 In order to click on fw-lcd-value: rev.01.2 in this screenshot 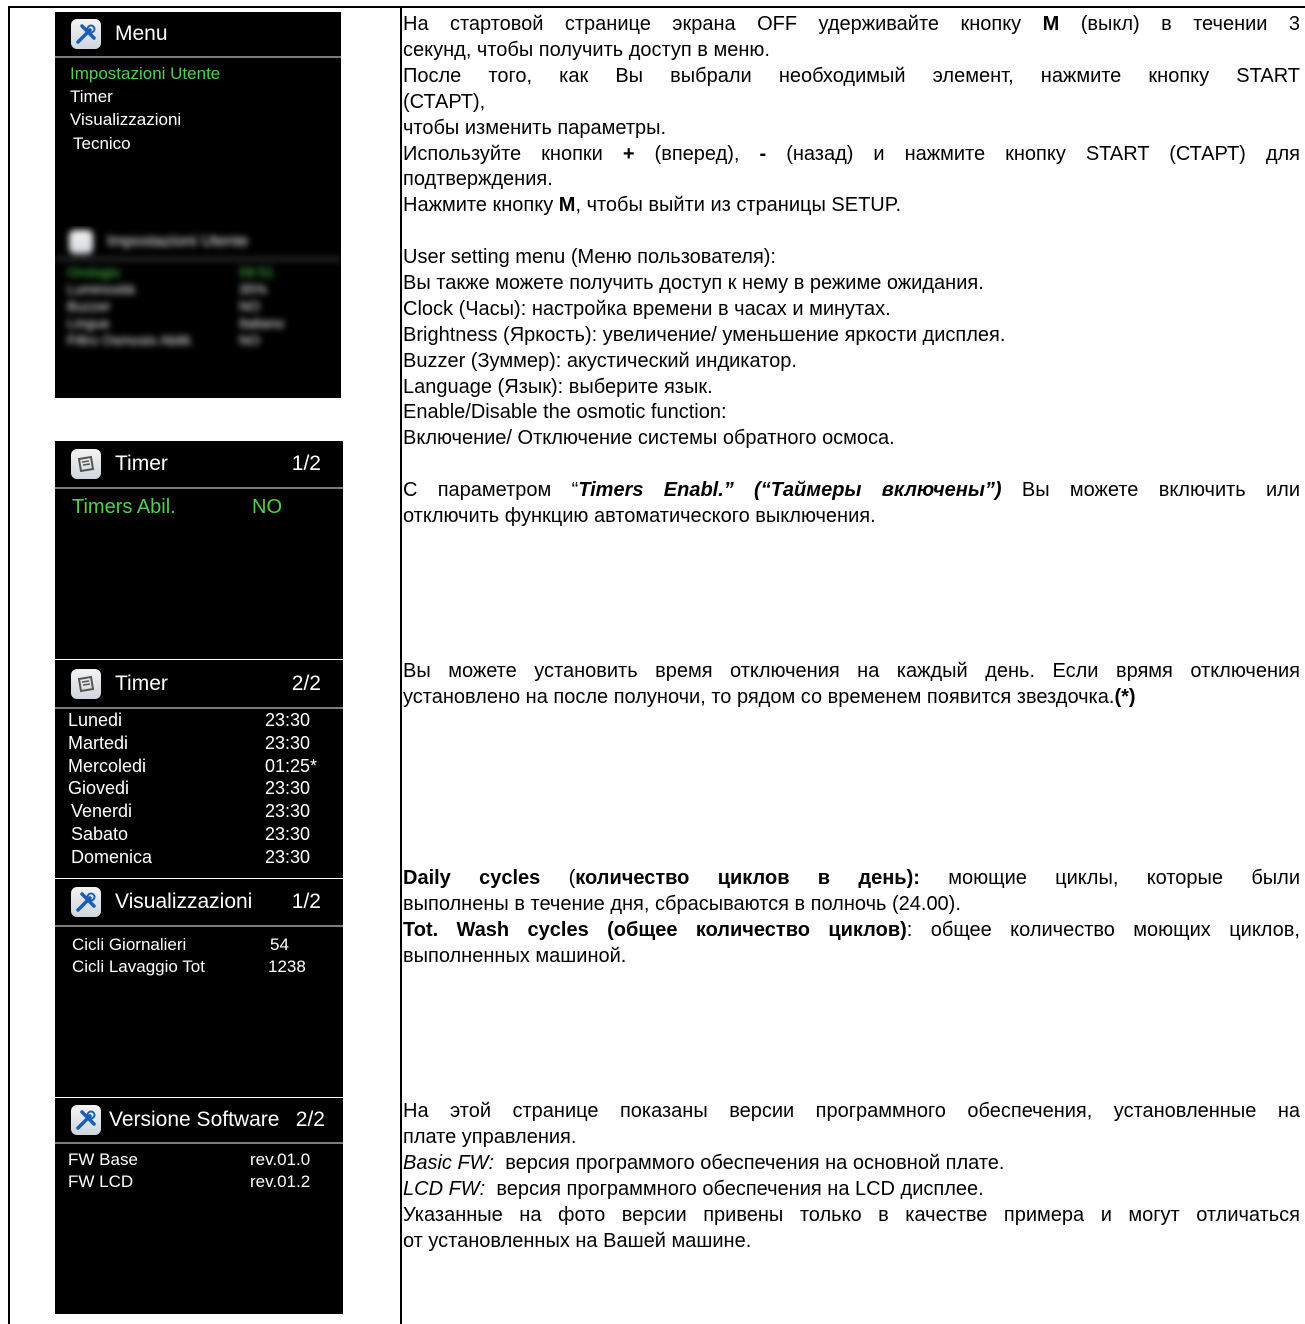, I will do `click(280, 1181)`.